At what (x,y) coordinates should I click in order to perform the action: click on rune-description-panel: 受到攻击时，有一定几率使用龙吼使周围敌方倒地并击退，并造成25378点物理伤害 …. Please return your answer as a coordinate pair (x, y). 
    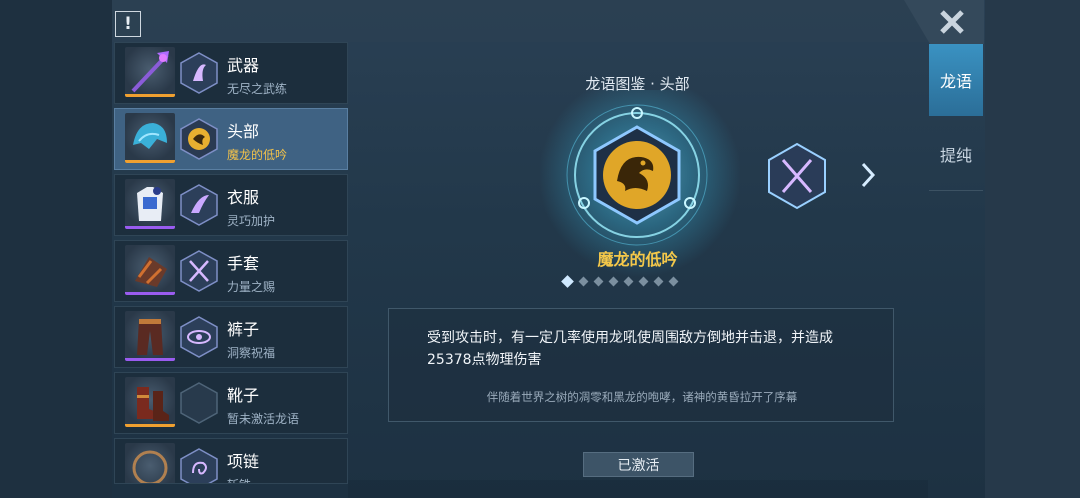
    Looking at the image, I should click on (641, 365).